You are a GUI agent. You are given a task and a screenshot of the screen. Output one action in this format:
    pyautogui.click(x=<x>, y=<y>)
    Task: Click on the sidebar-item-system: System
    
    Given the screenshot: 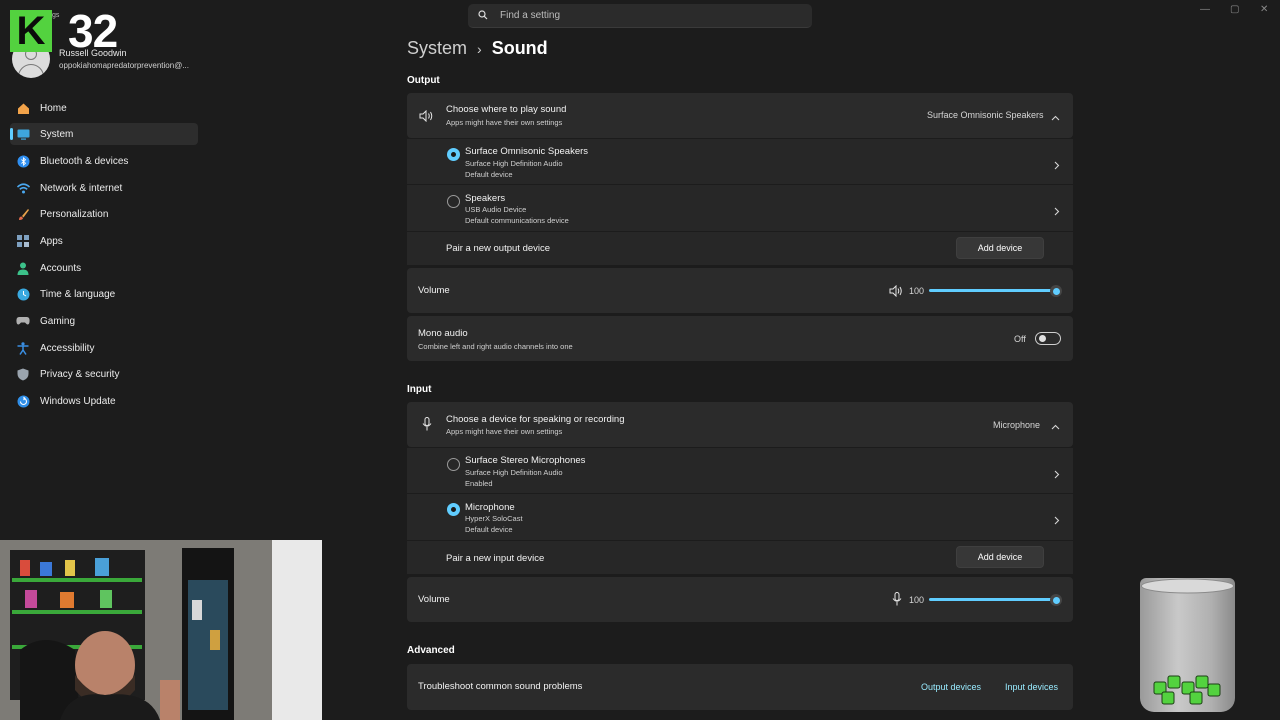 What is the action you would take?
    pyautogui.click(x=104, y=134)
    